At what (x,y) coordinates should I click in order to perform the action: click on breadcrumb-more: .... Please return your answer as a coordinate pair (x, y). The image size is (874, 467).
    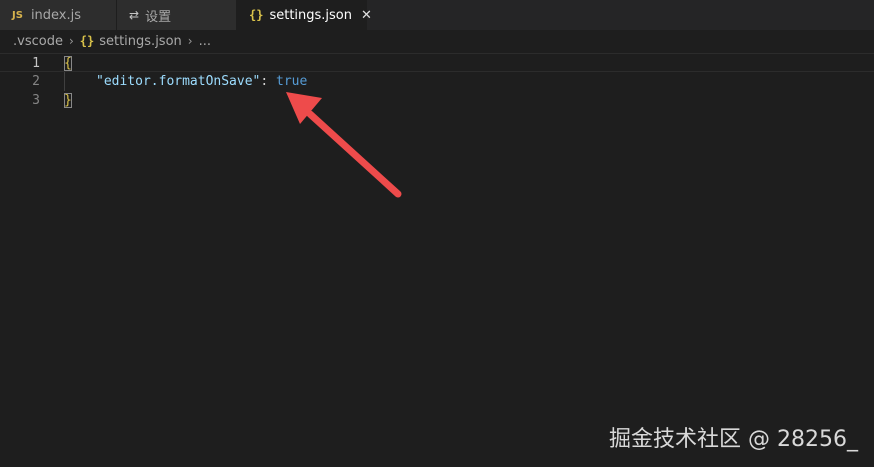
    Looking at the image, I should click on (205, 41).